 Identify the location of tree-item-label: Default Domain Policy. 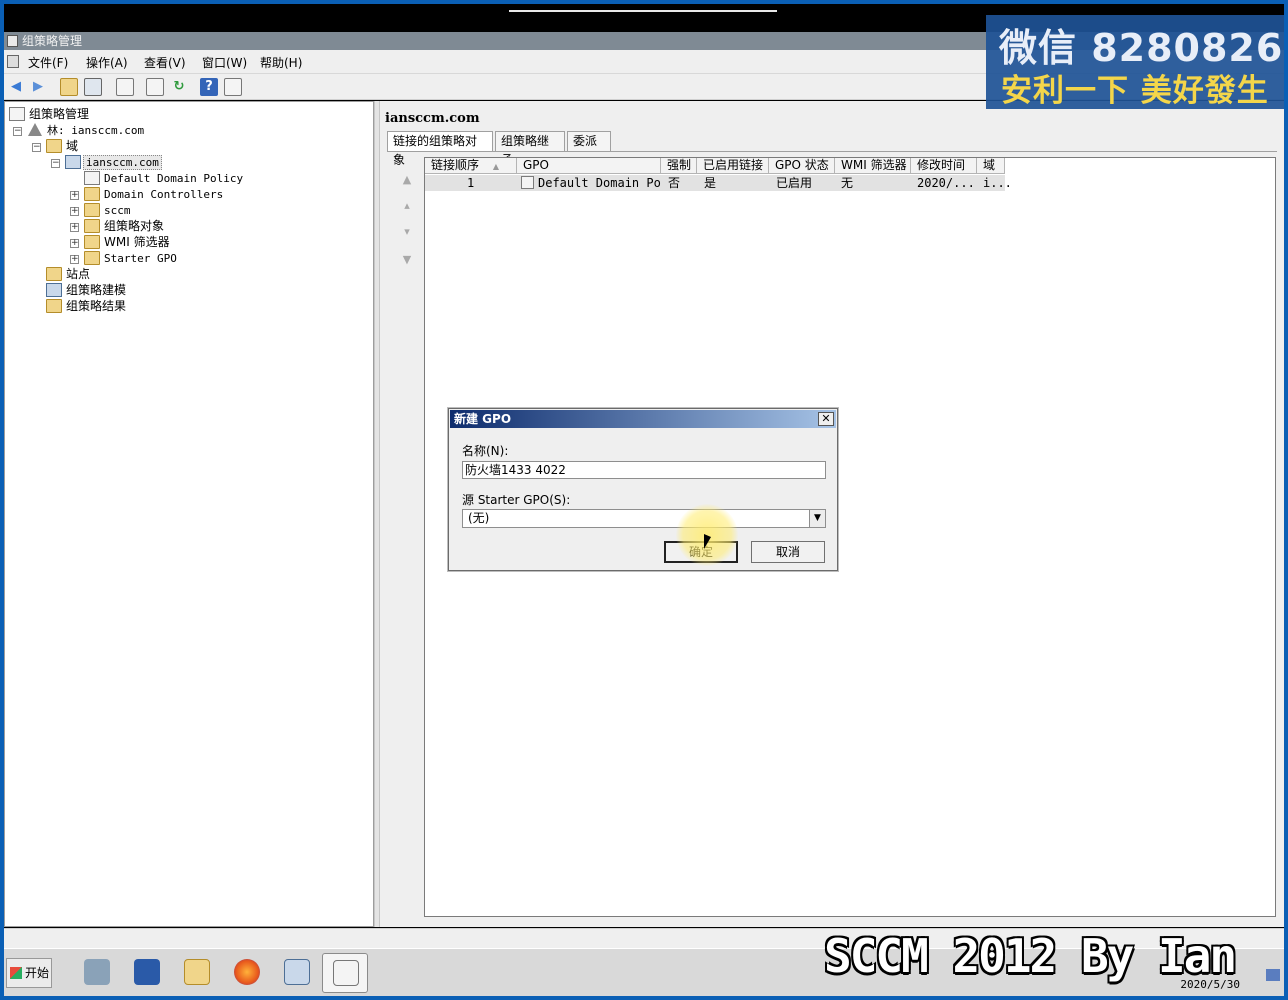
(174, 178).